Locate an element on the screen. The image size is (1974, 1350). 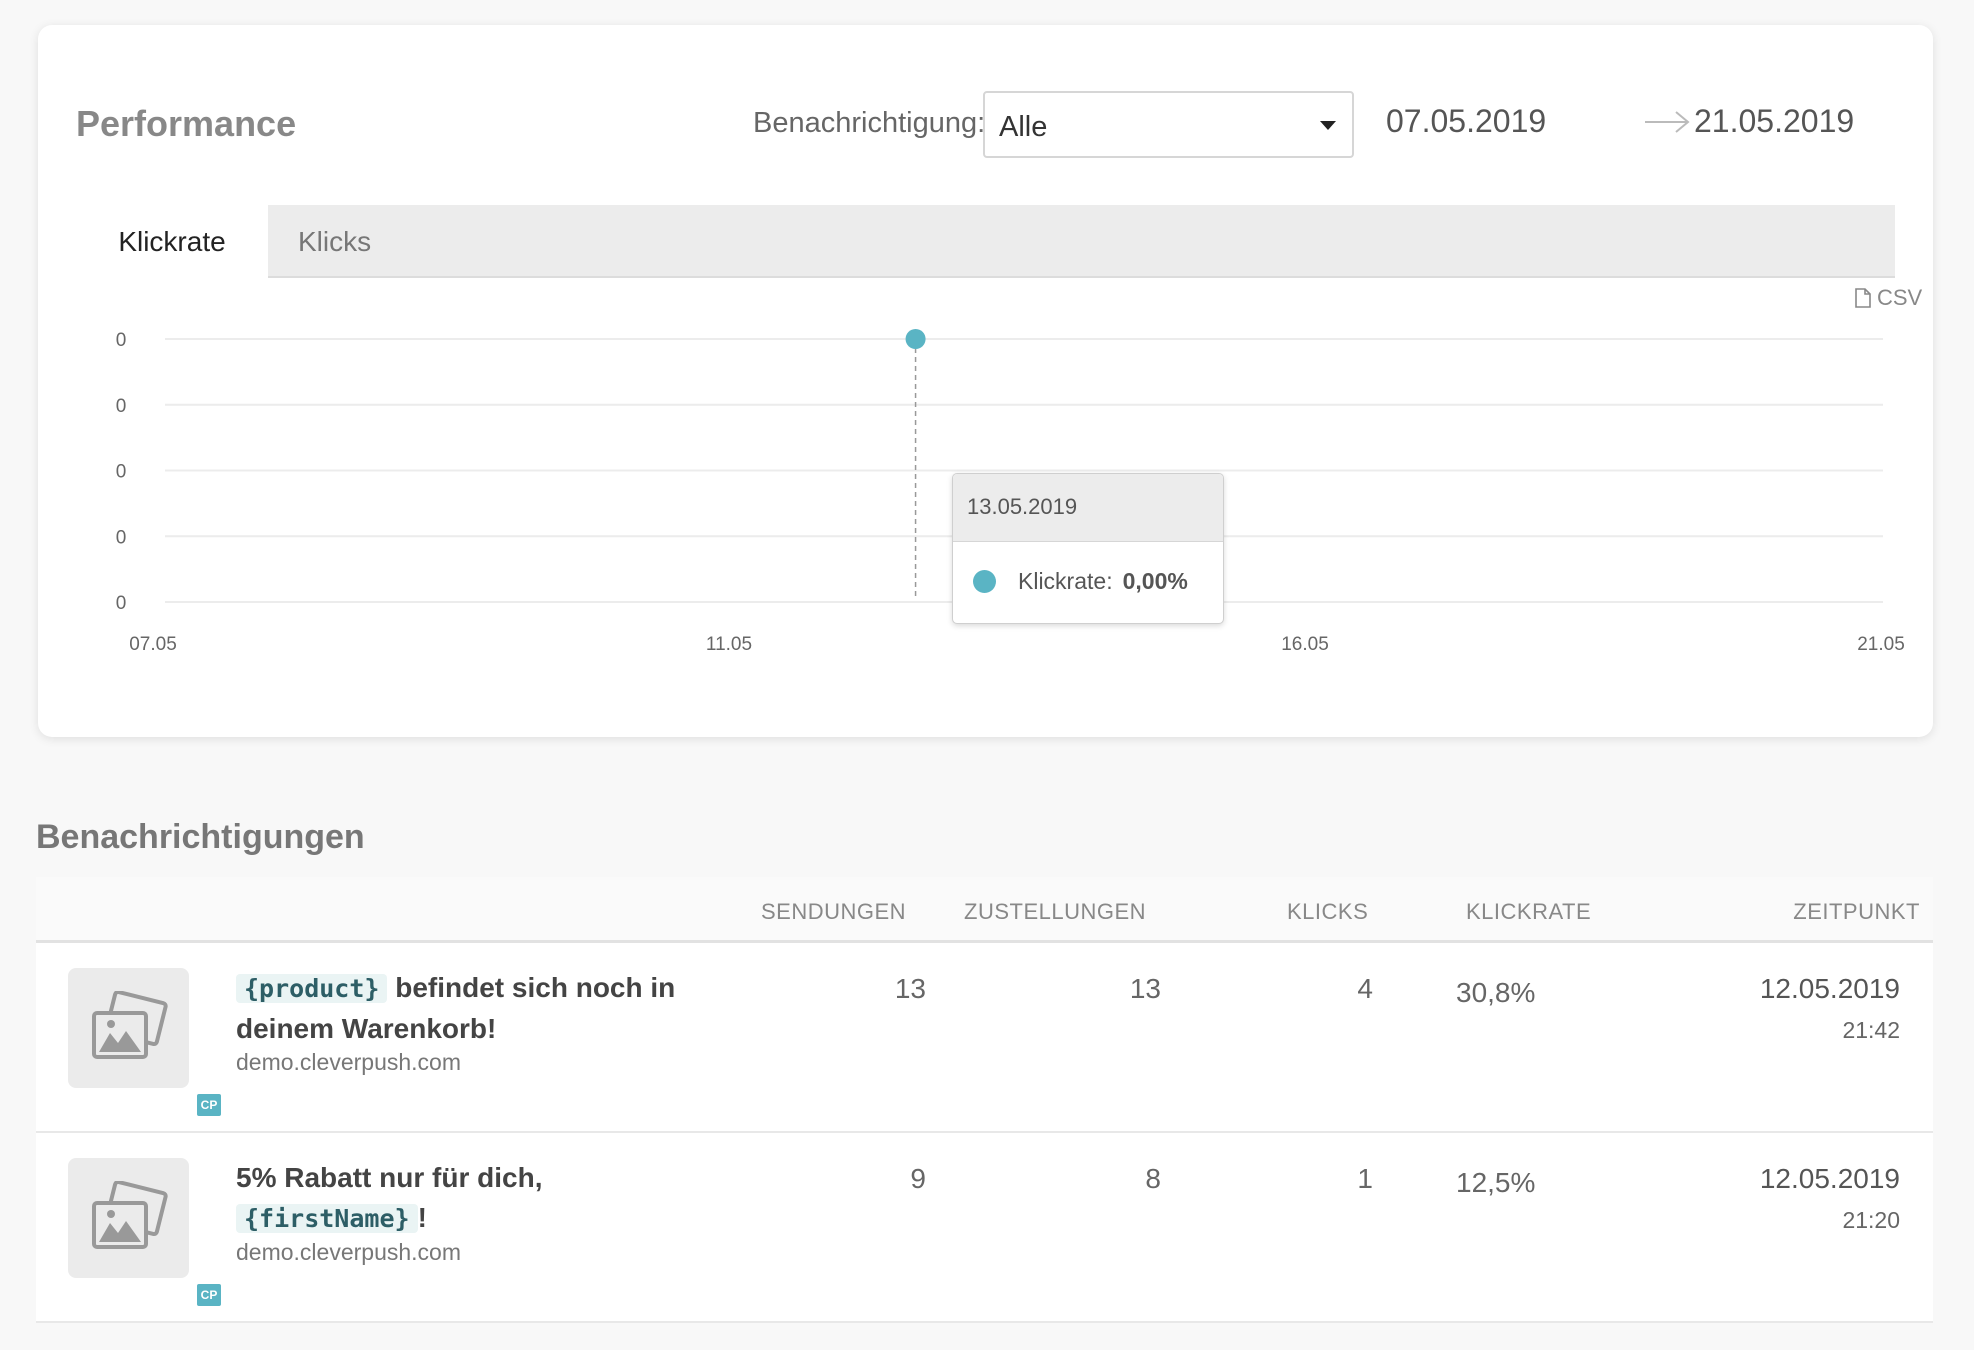
x-tick-label: 21.05 is located at coordinates (1881, 644).